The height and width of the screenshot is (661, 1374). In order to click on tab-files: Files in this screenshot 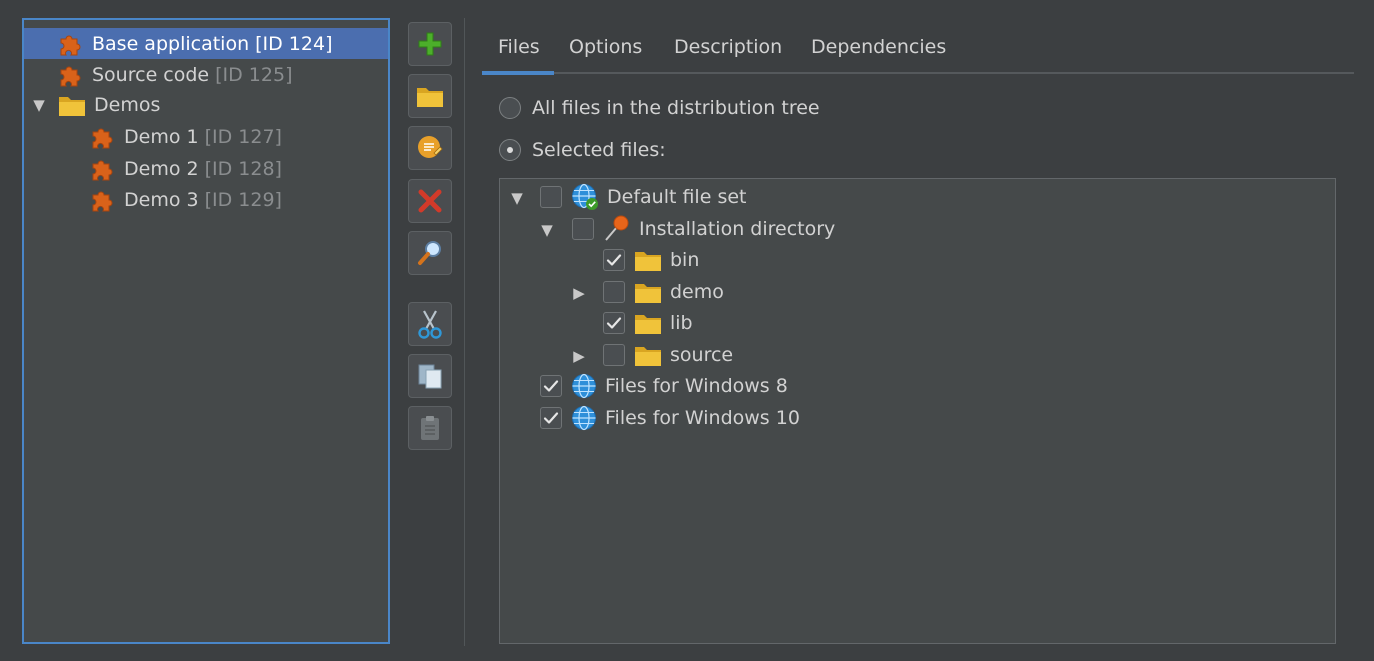, I will do `click(519, 50)`.